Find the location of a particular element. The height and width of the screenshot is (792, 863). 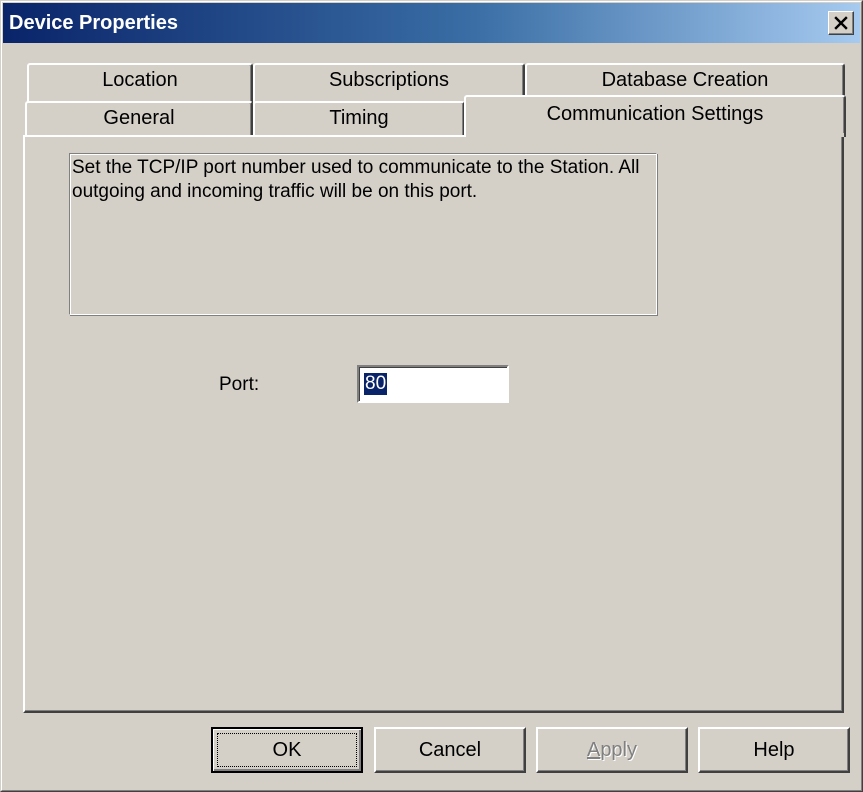

tab-timing: Timing is located at coordinates (359, 119).